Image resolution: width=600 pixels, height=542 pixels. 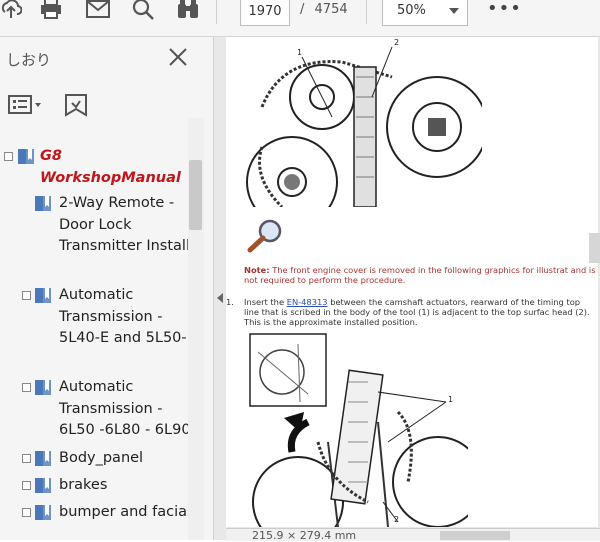 I want to click on sidebar-scrollbar-thumb, so click(x=195, y=195).